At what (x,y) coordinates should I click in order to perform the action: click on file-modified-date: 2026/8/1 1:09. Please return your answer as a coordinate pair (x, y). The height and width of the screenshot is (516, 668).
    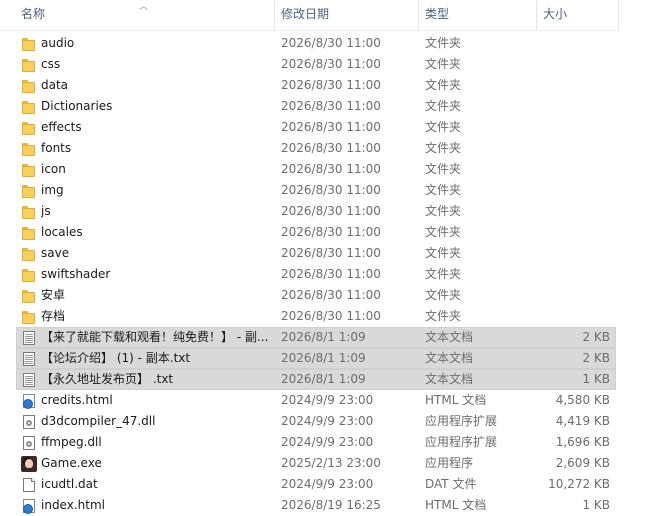
    Looking at the image, I should click on (323, 337).